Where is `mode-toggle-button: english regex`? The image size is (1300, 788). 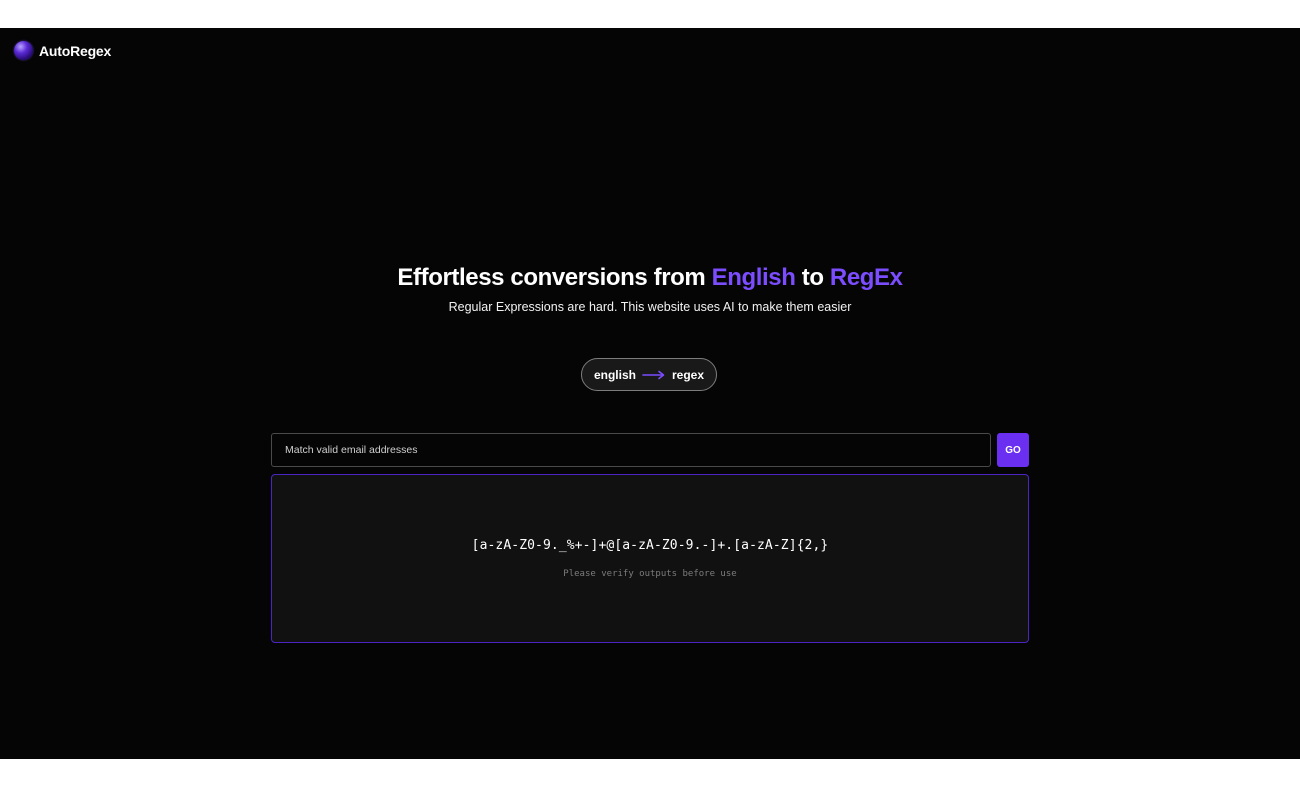
mode-toggle-button: english regex is located at coordinates (649, 374).